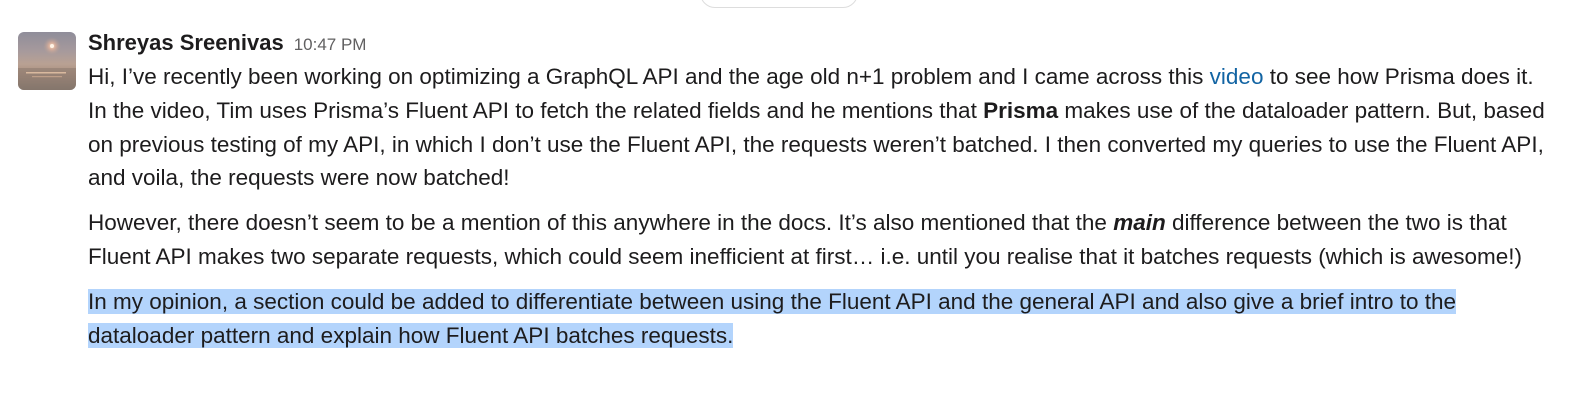 The height and width of the screenshot is (404, 1578). I want to click on message-timestamp: 10:47 PM, so click(330, 44).